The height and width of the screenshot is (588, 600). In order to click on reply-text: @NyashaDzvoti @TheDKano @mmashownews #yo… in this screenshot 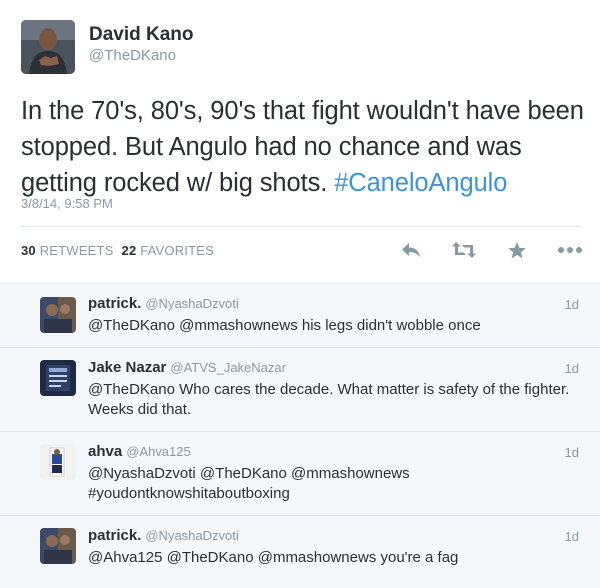, I will do `click(249, 483)`.